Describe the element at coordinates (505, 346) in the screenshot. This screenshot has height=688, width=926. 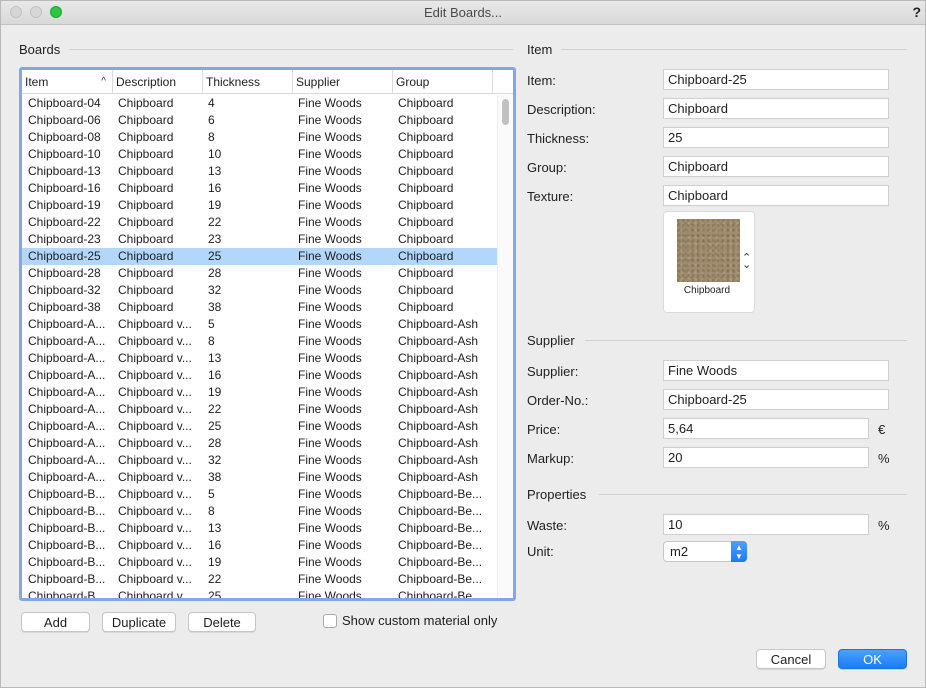
I see `table-scrollbar` at that location.